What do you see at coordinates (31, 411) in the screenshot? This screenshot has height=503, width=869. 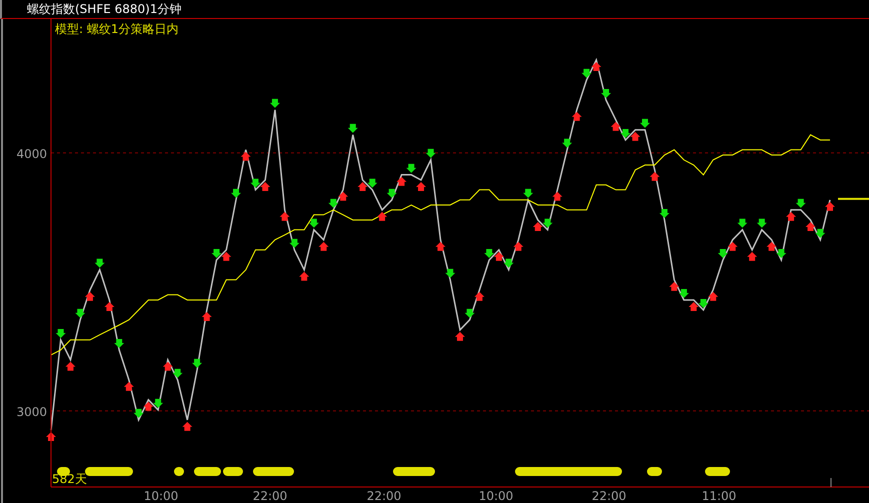 I see `y-axis-label: 3000` at bounding box center [31, 411].